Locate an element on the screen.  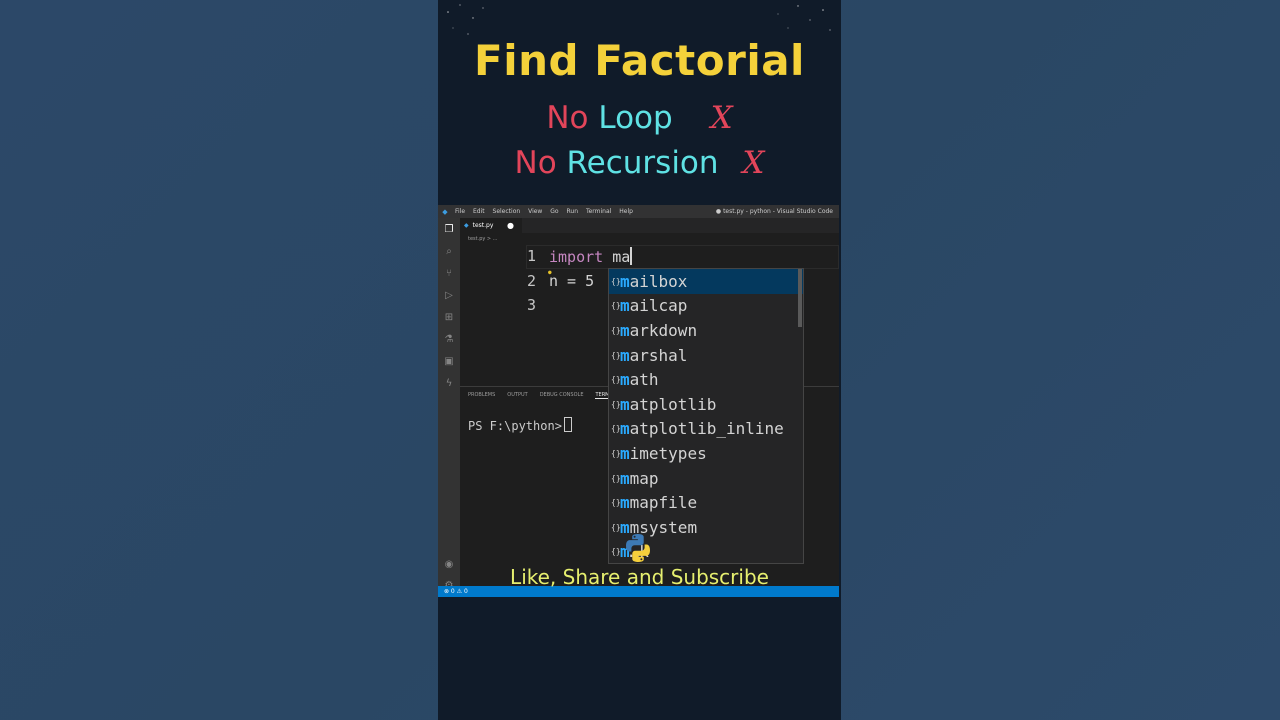
loop-label: Loop is located at coordinates (635, 118).